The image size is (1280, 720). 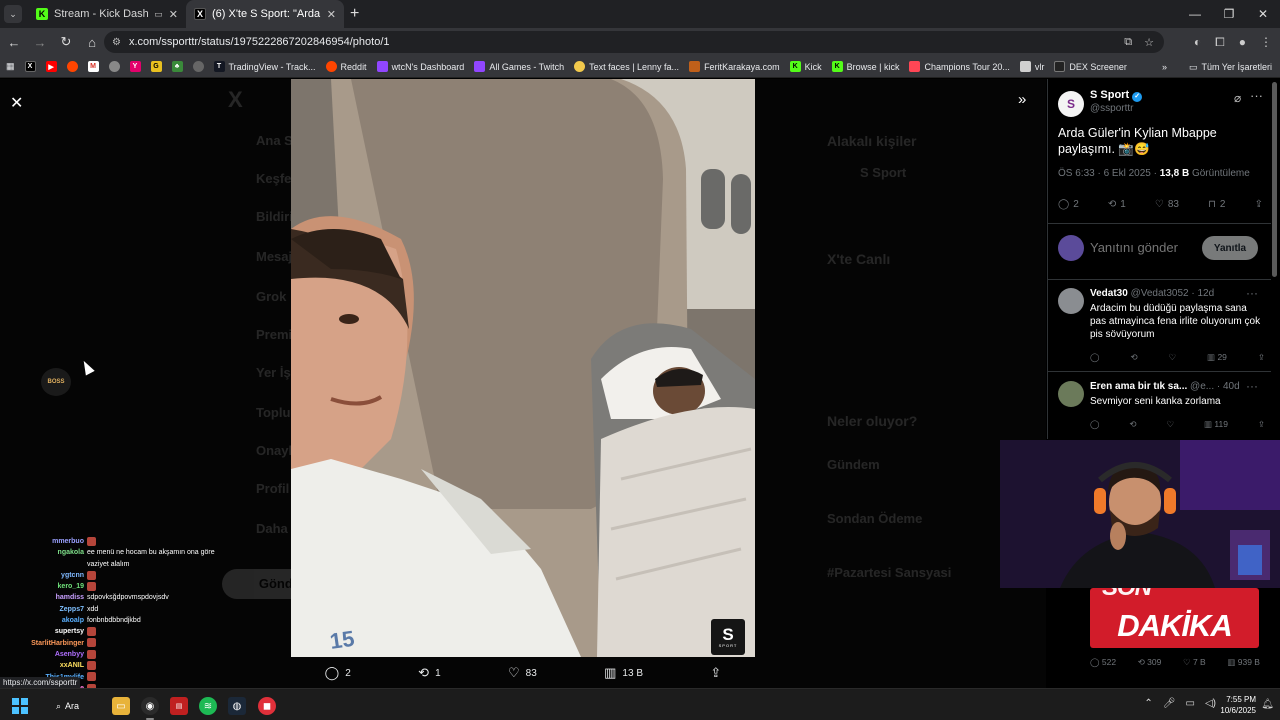 What do you see at coordinates (1164, 67) in the screenshot?
I see `more-bookmarks-icon: »` at bounding box center [1164, 67].